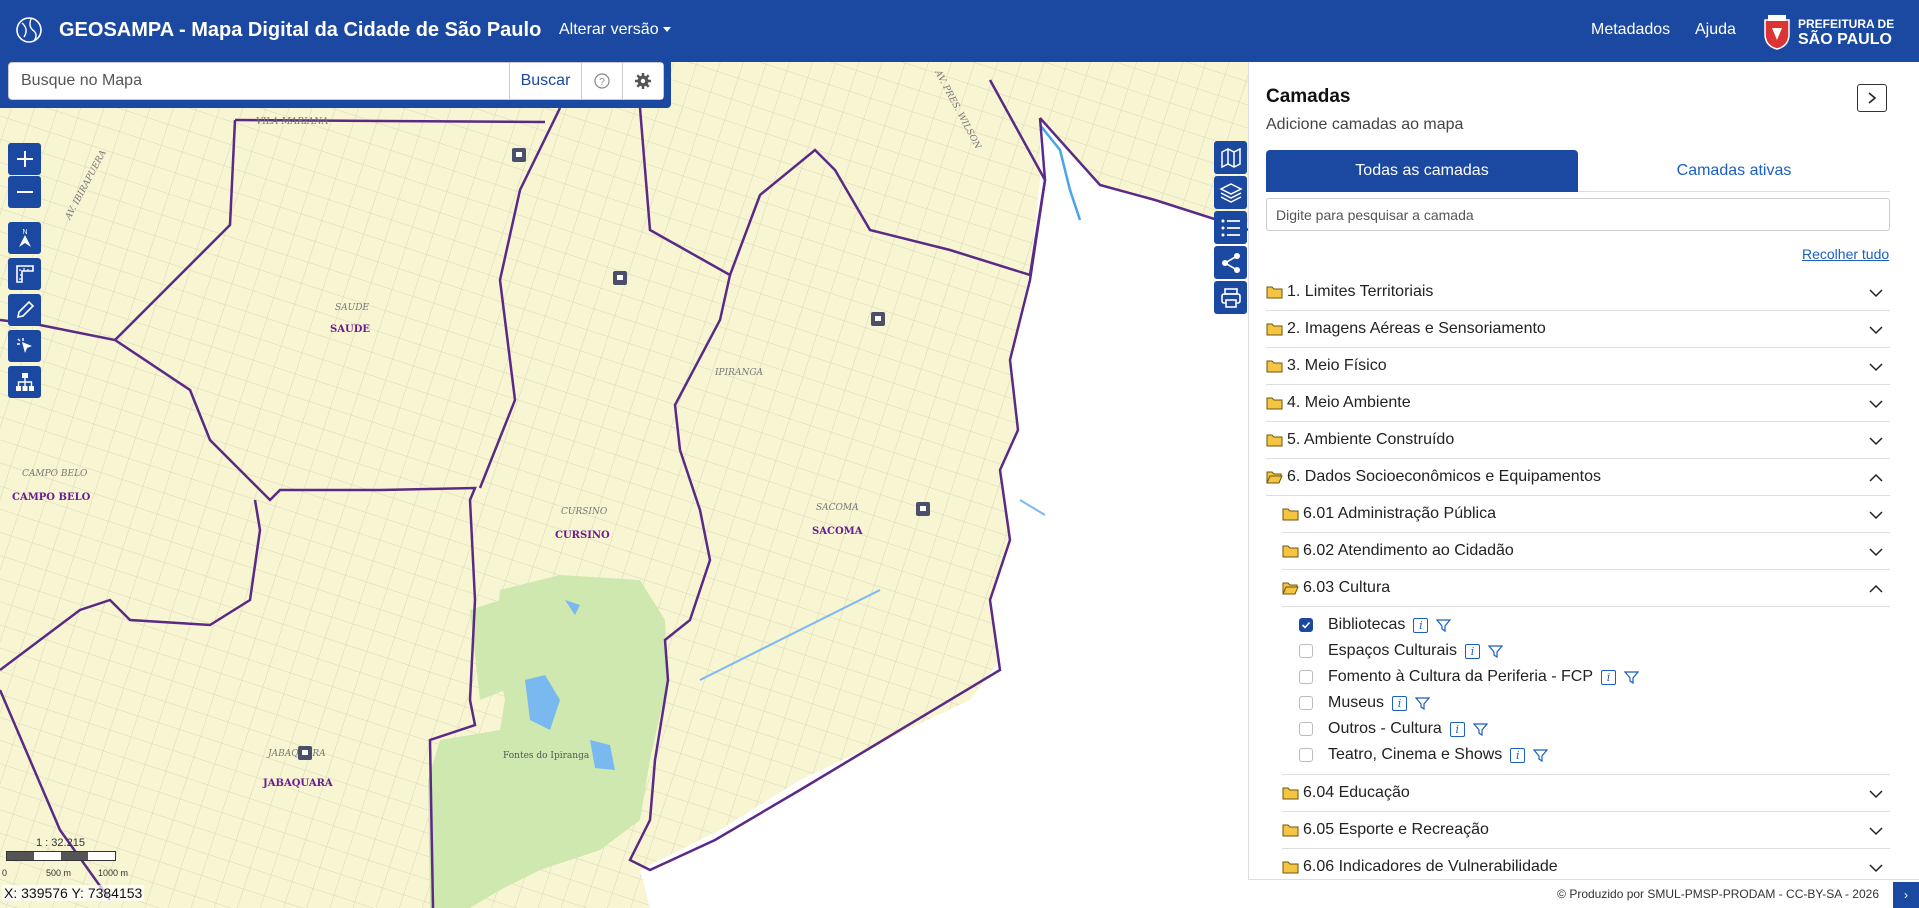  What do you see at coordinates (1586, 588) in the screenshot?
I see `subcategory-cultura: 6.03 Cultura` at bounding box center [1586, 588].